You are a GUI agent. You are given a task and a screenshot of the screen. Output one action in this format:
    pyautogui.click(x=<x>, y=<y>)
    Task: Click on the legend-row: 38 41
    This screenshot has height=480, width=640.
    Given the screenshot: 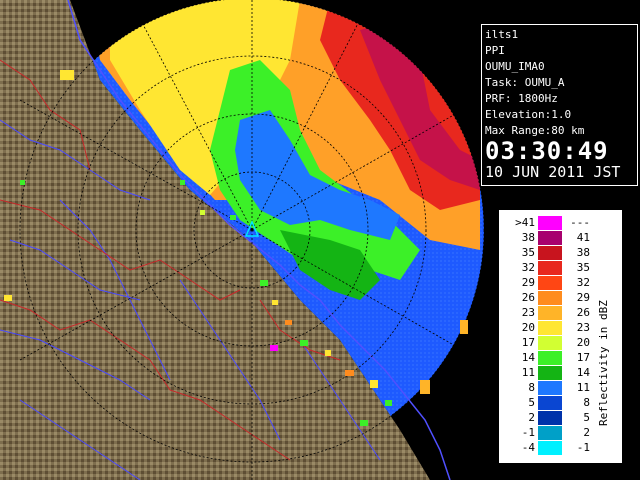 What is the action you would take?
    pyautogui.click(x=549, y=237)
    